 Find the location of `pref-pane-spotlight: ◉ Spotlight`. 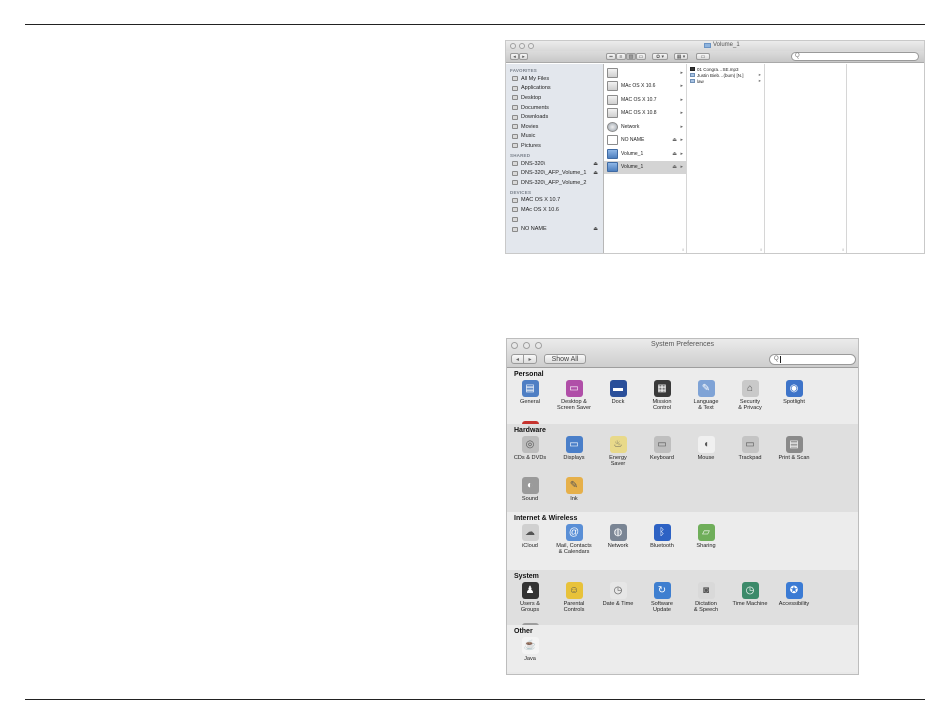

pref-pane-spotlight: ◉ Spotlight is located at coordinates (794, 399).